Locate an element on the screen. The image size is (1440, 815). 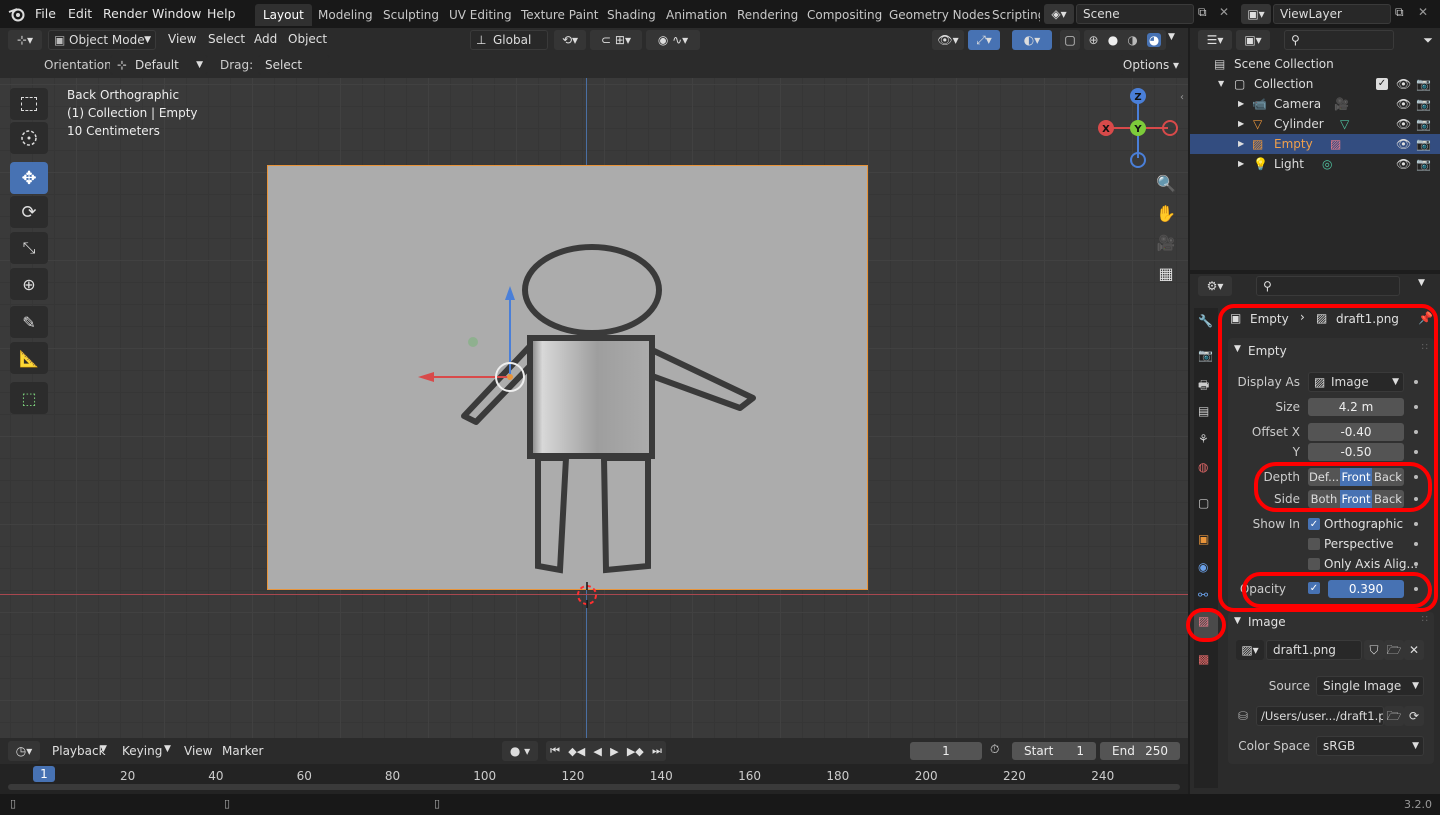
light-data-icon: ◎ is located at coordinates (1327, 164).